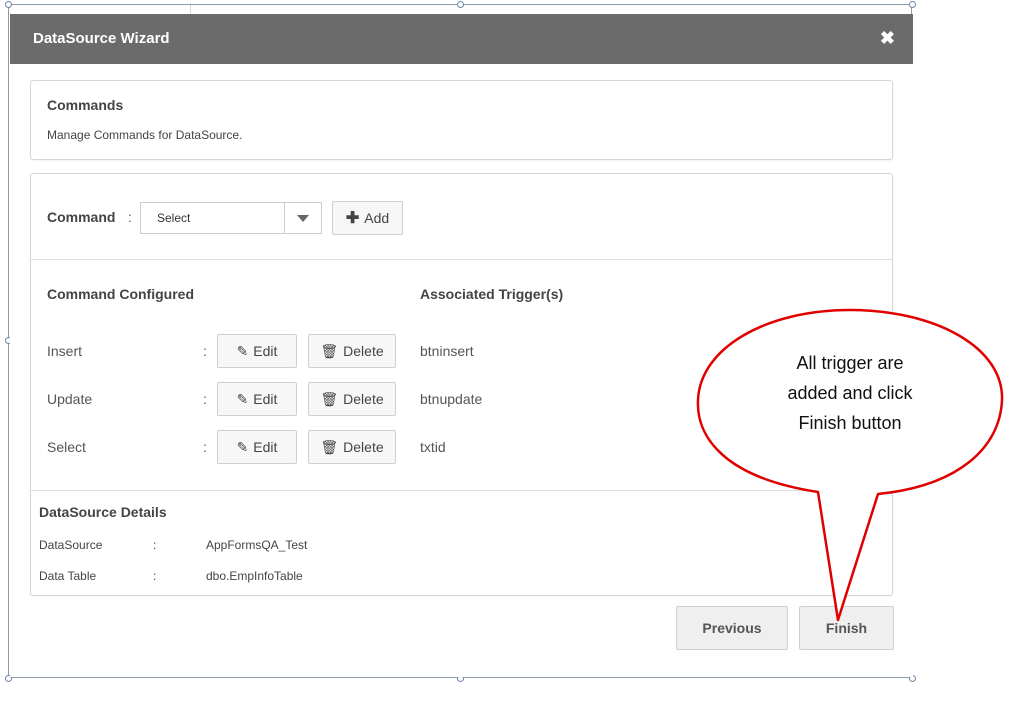  What do you see at coordinates (461, 259) in the screenshot?
I see `divider` at bounding box center [461, 259].